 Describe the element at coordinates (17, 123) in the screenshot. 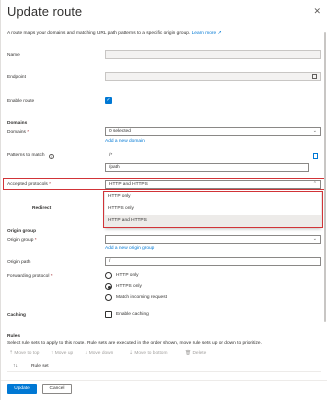

I see `domains-section-heading: Domains` at that location.